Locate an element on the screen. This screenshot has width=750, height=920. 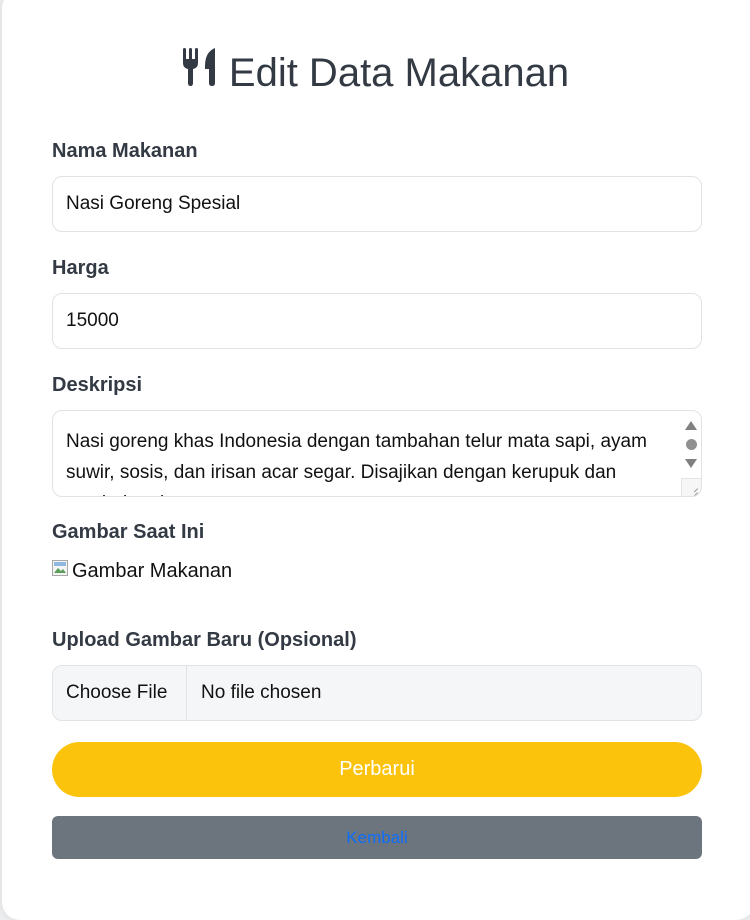
name-label: Nama Makanan is located at coordinates (125, 151).